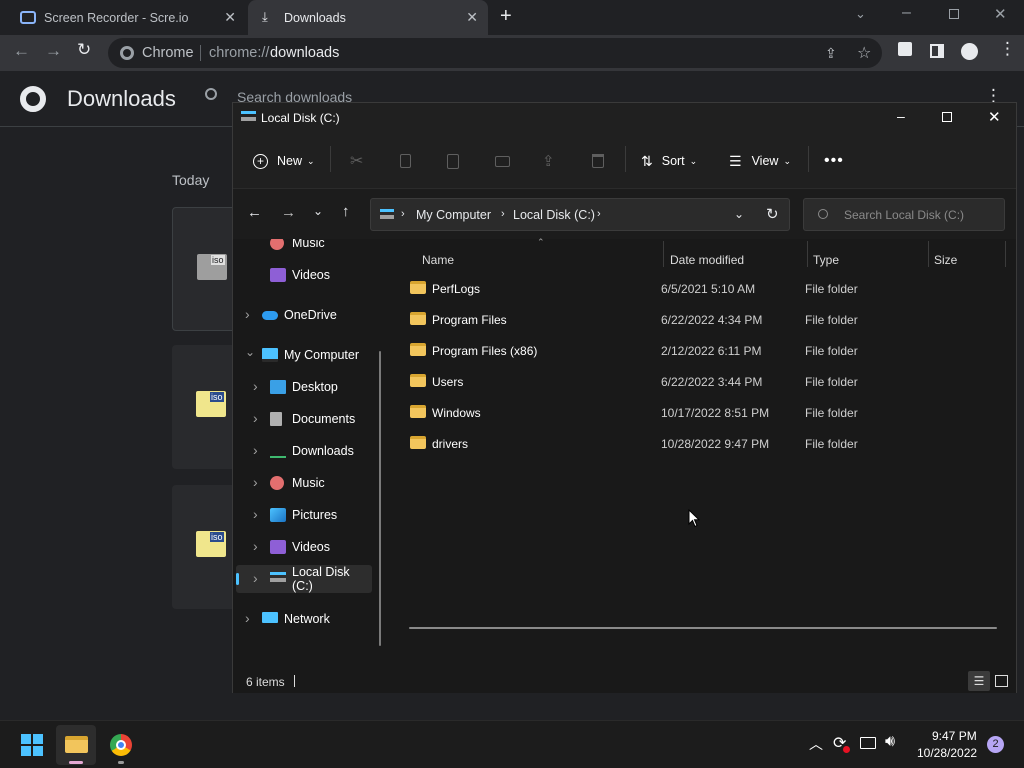  What do you see at coordinates (239, 53) in the screenshot?
I see `url-prefix: chrome://` at bounding box center [239, 53].